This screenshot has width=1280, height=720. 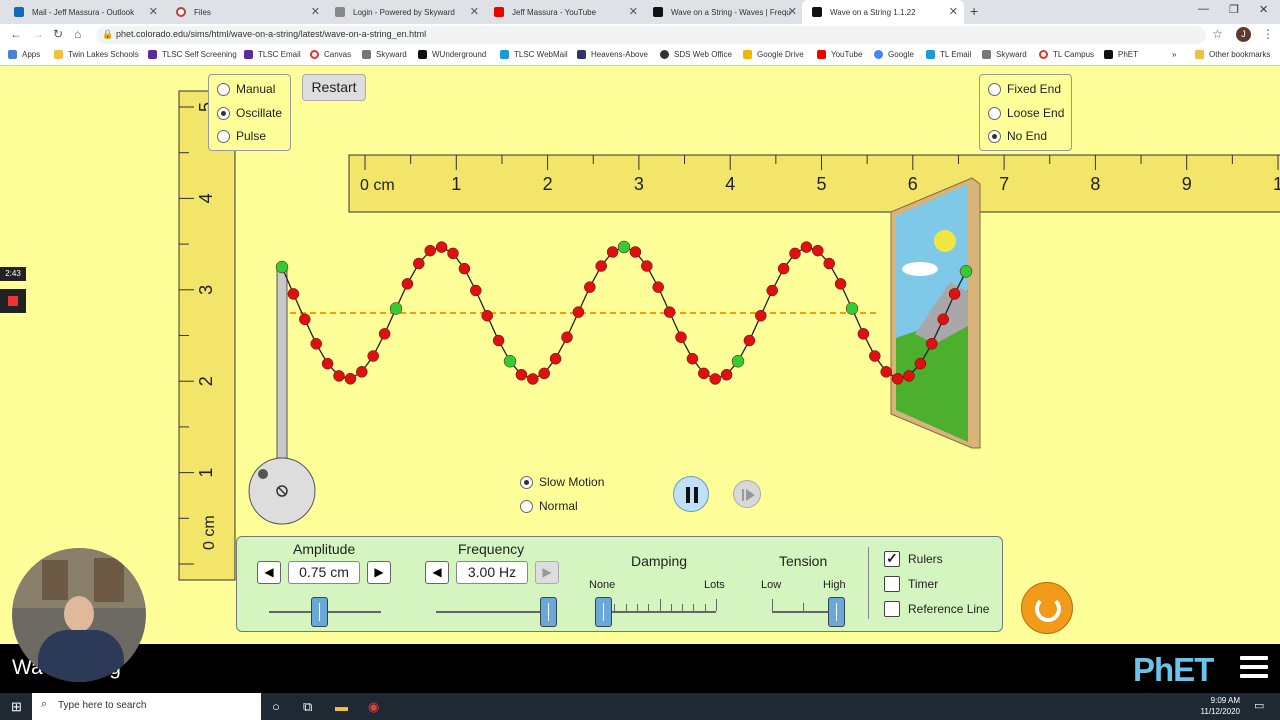 What do you see at coordinates (892, 559) in the screenshot?
I see `rulers-checkbox: ✓` at bounding box center [892, 559].